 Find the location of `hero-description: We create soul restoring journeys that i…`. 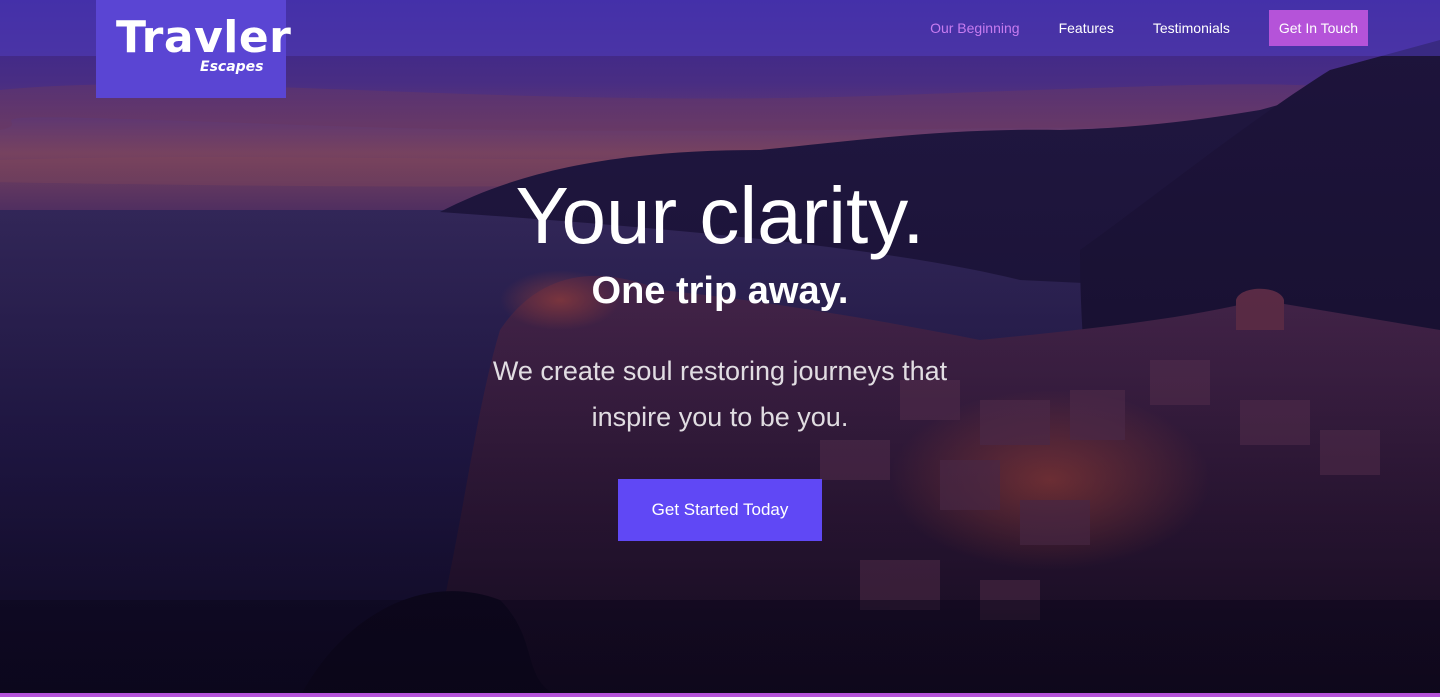

hero-description: We create soul restoring journeys that i… is located at coordinates (720, 394).